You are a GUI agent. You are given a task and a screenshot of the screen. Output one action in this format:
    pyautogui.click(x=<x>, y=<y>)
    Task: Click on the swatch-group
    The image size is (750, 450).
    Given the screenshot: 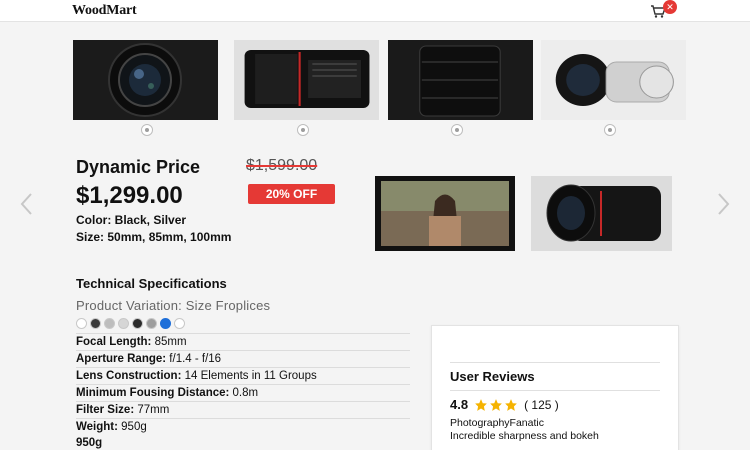 What is the action you would take?
    pyautogui.click(x=130, y=324)
    